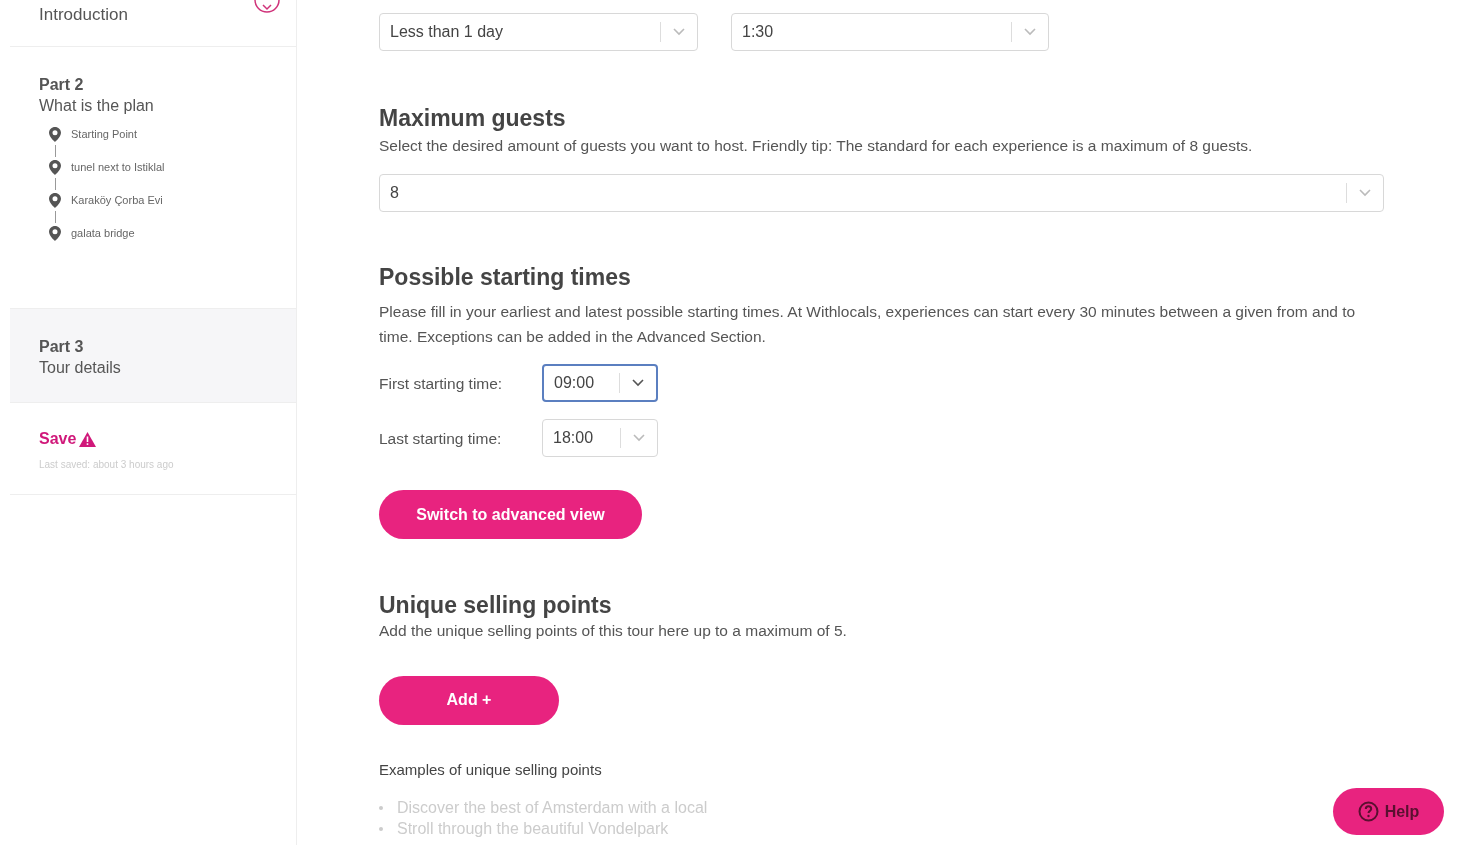 Image resolution: width=1460 pixels, height=845 pixels. What do you see at coordinates (103, 234) in the screenshot?
I see `stop-label: galata bridge` at bounding box center [103, 234].